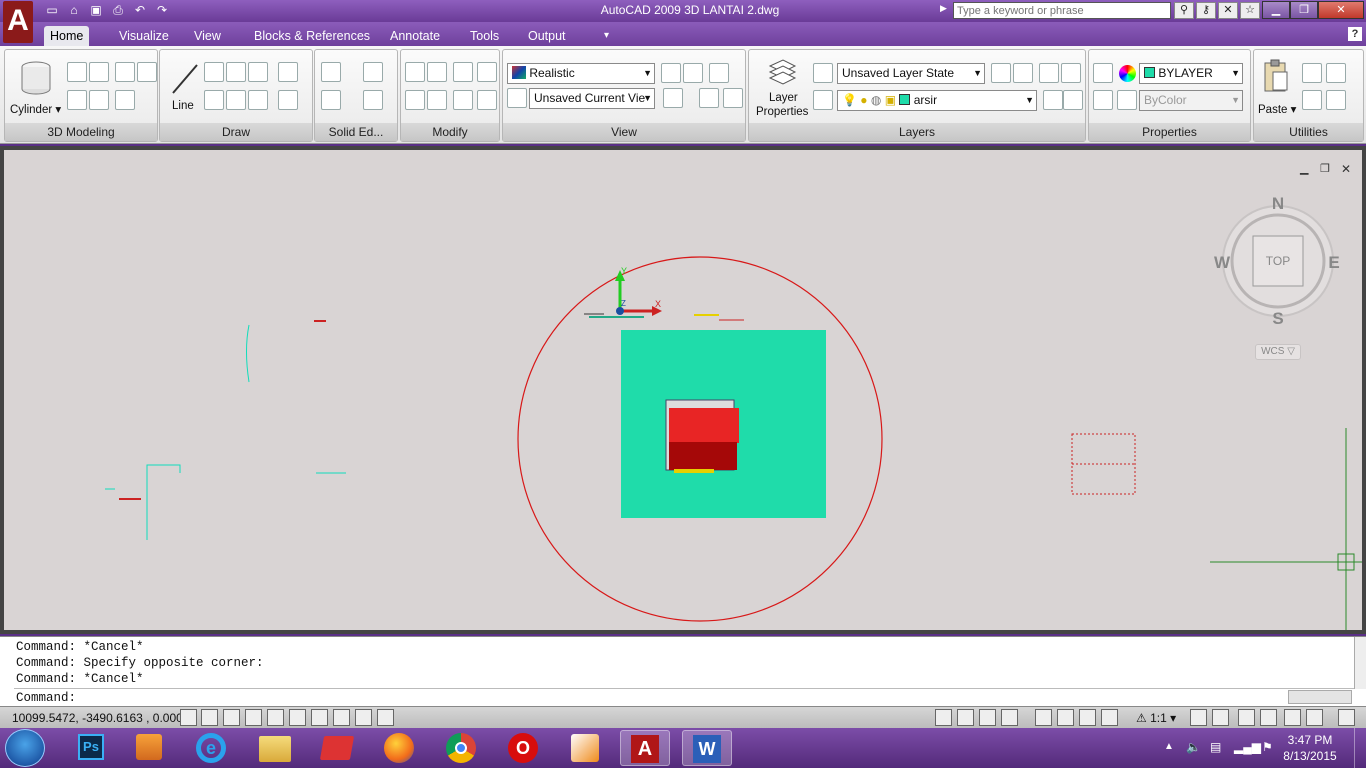 The height and width of the screenshot is (768, 1366). I want to click on taskbar-opera: O, so click(523, 748).